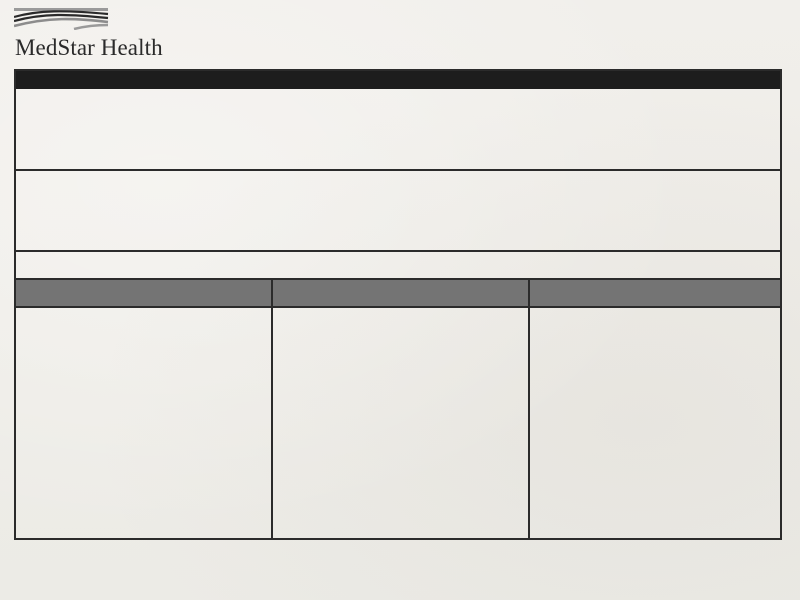 The image size is (800, 600). What do you see at coordinates (61, 19) in the screenshot?
I see `medstar-wave-icon` at bounding box center [61, 19].